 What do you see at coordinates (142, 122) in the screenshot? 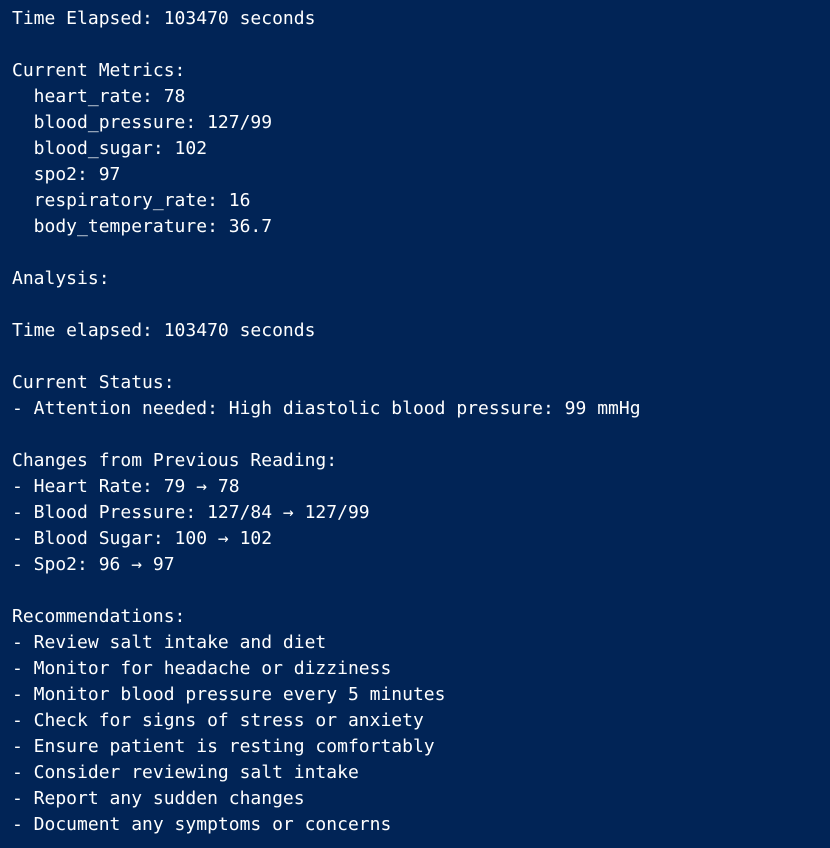
I see `terminal-line: blood_pressure: 127/99` at bounding box center [142, 122].